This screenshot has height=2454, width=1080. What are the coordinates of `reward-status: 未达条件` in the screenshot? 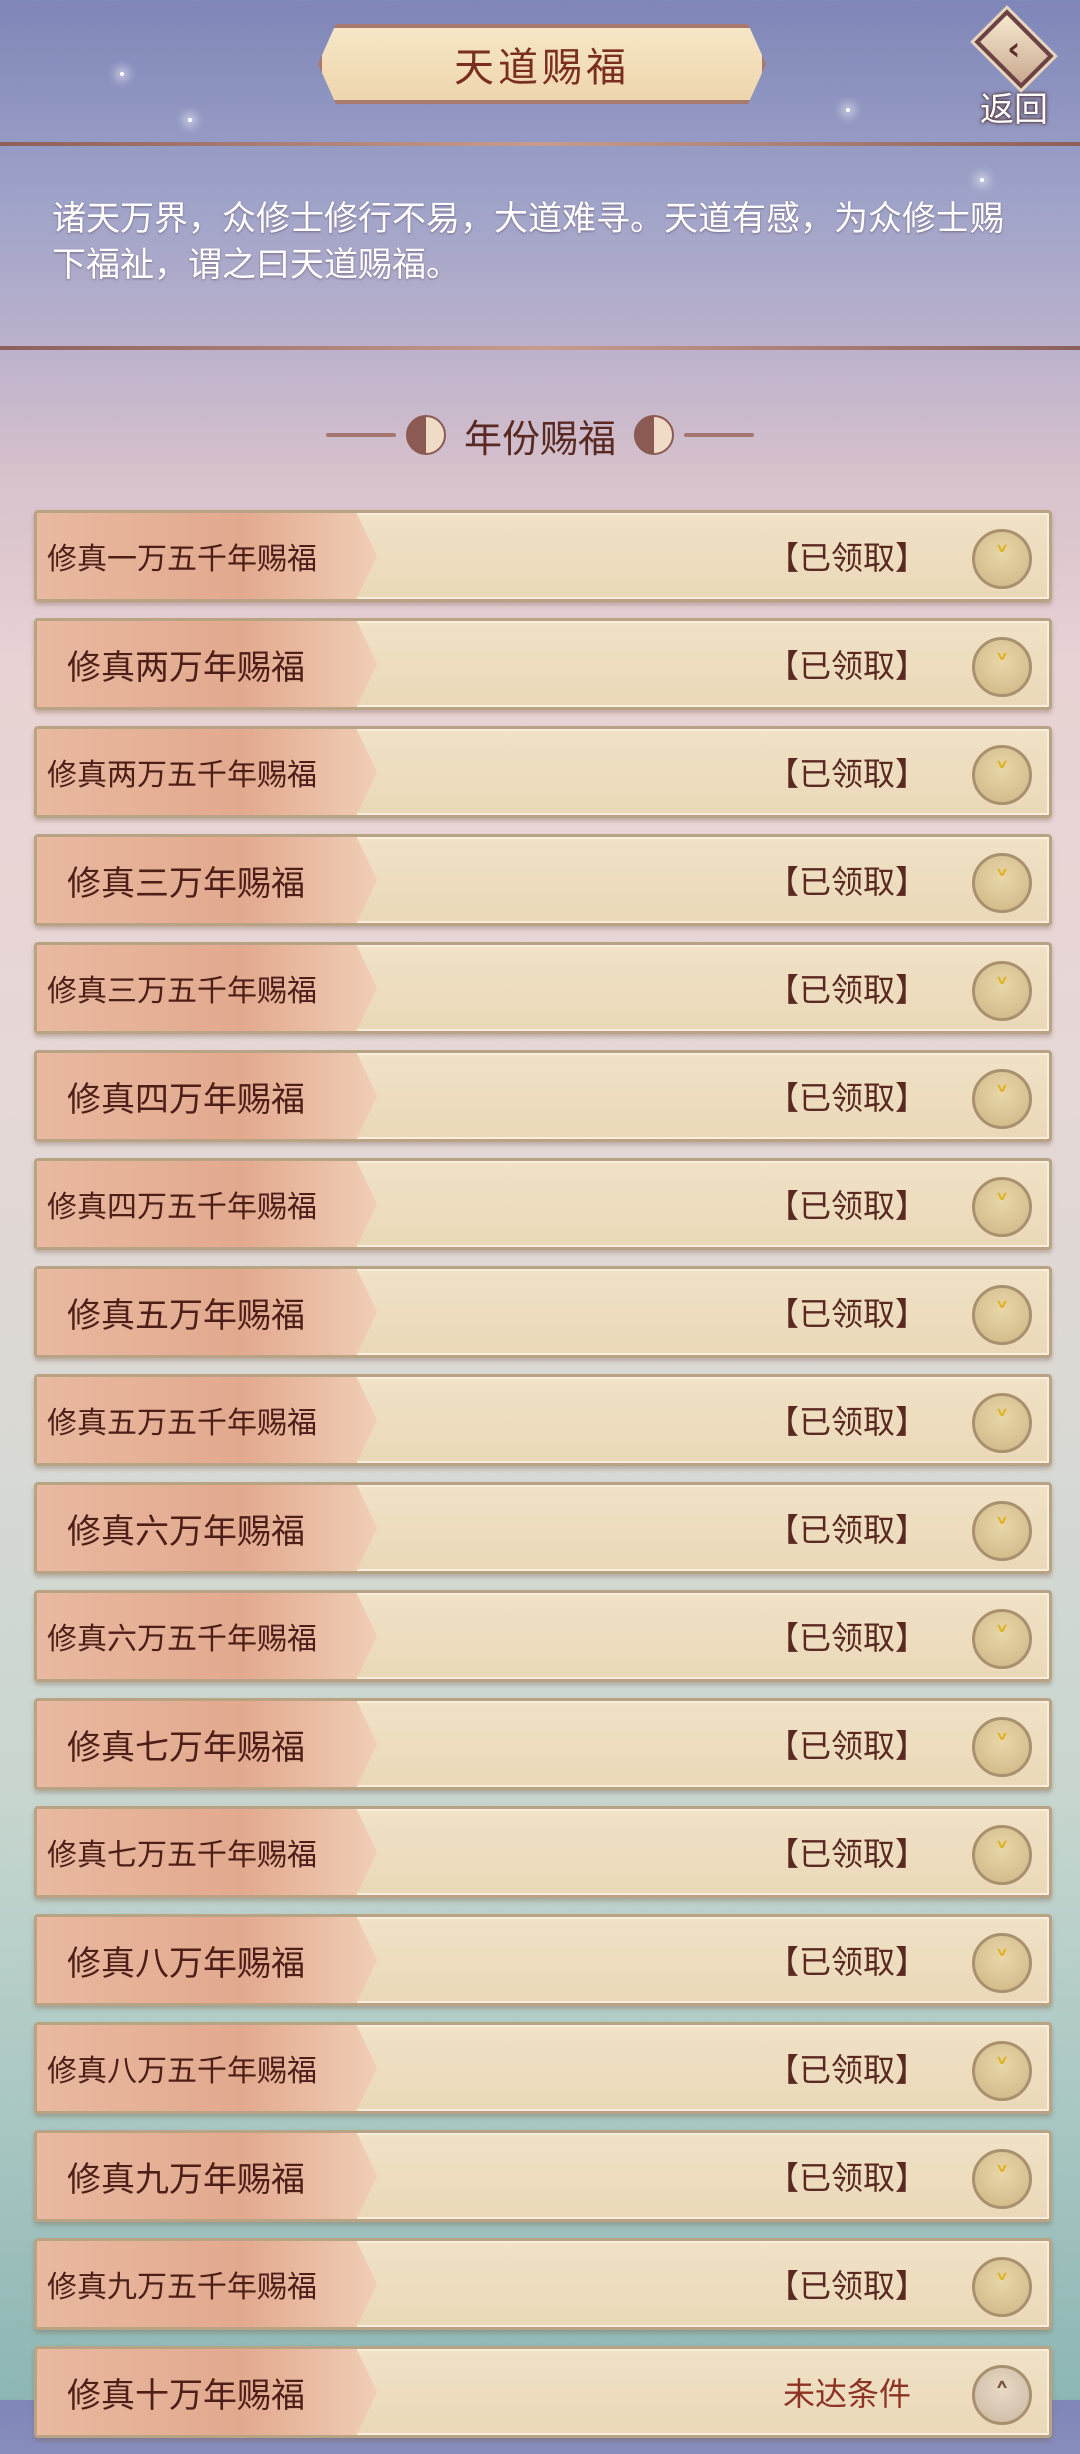 It's located at (846, 2394).